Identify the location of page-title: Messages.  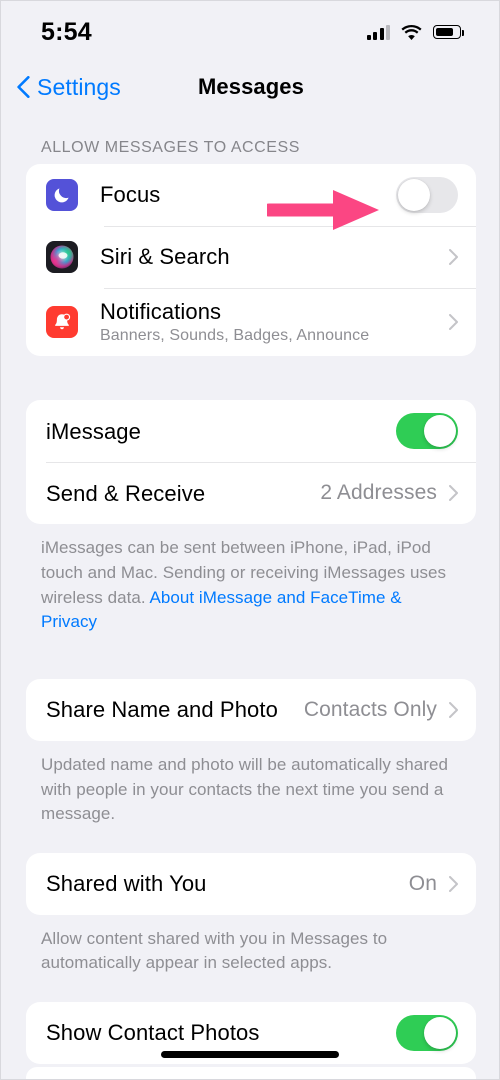
(251, 86).